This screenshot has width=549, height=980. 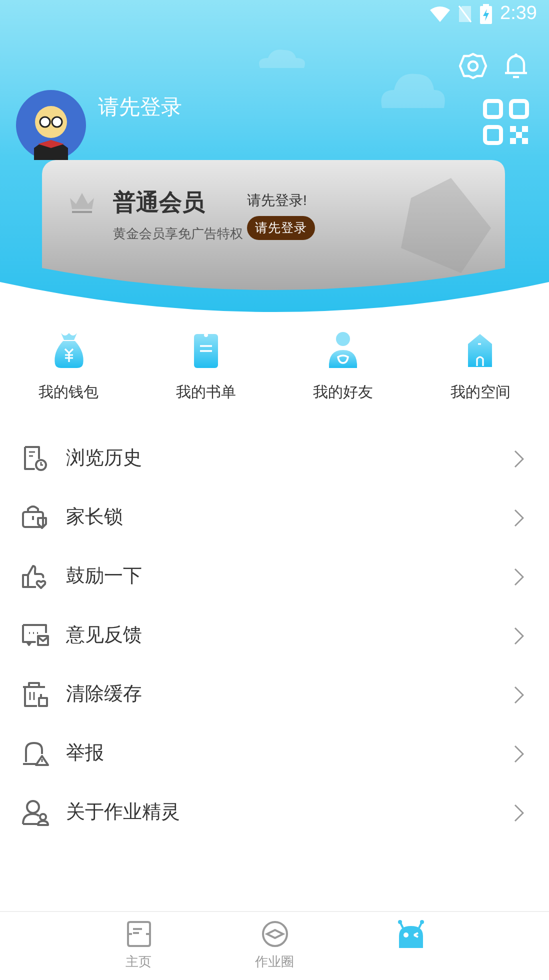 I want to click on people-icon, so click(x=36, y=813).